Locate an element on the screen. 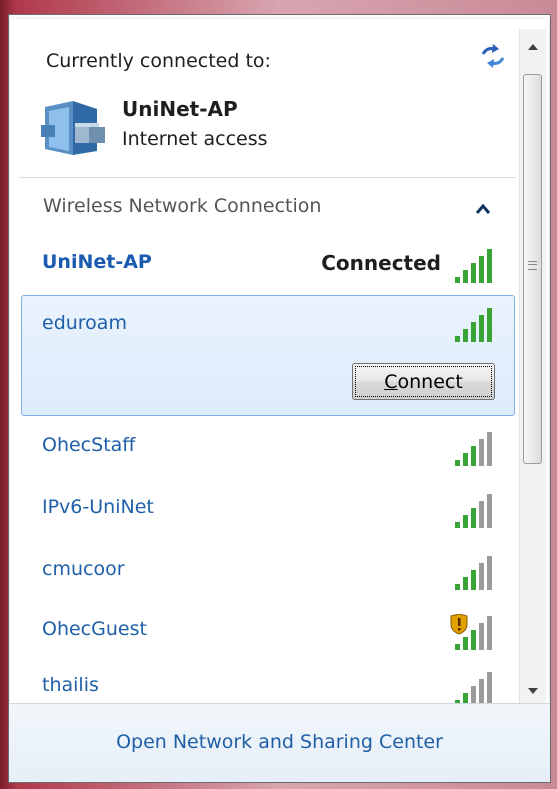 The image size is (557, 789). network-item-uninet-ap: UniNet-AP Connected is located at coordinates (269, 265).